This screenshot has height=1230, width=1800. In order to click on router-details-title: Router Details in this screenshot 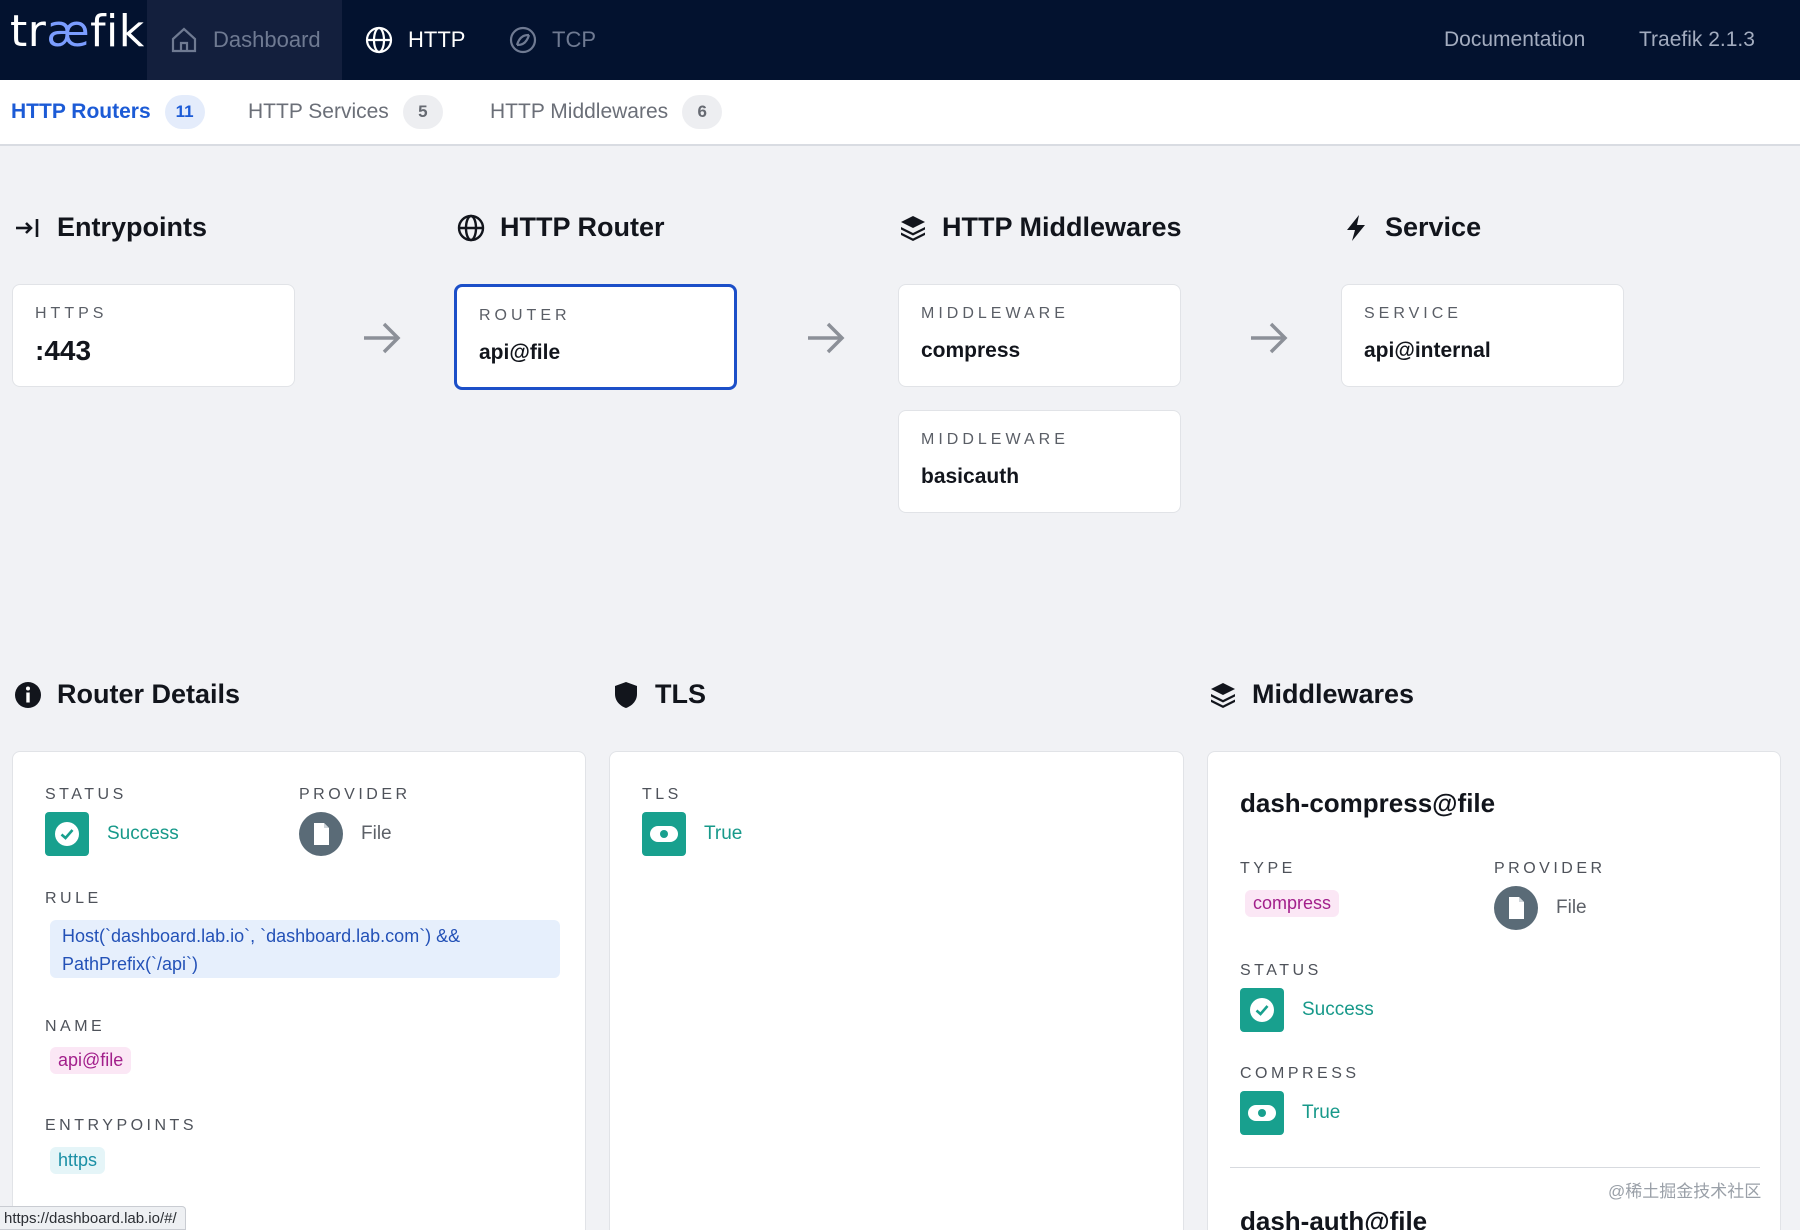, I will do `click(126, 694)`.